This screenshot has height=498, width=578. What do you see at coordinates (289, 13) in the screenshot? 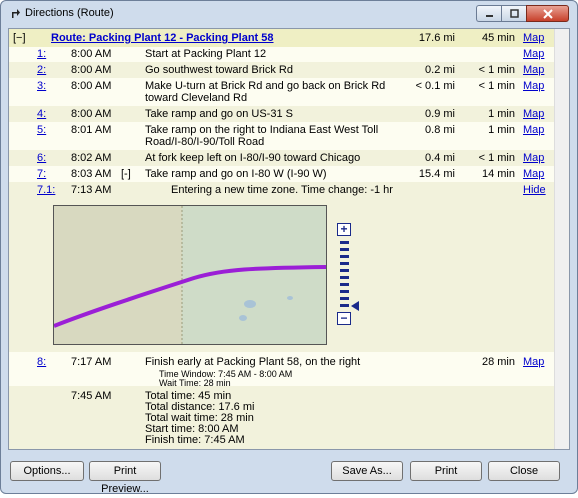
I see `title-bar: Directions (Route)` at bounding box center [289, 13].